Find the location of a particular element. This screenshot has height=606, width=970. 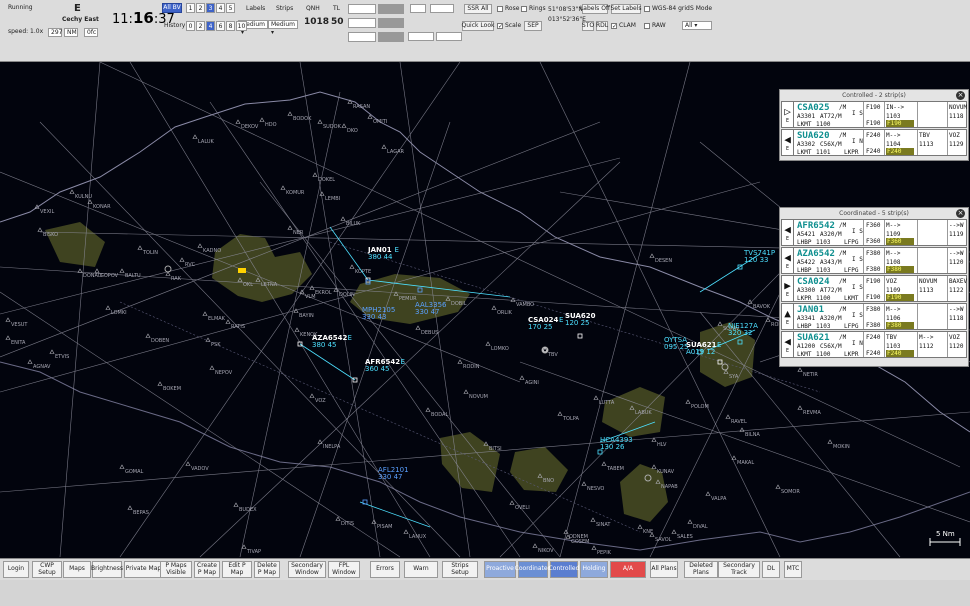

edit-p-map-button: Edit P Map is located at coordinates (237, 569).